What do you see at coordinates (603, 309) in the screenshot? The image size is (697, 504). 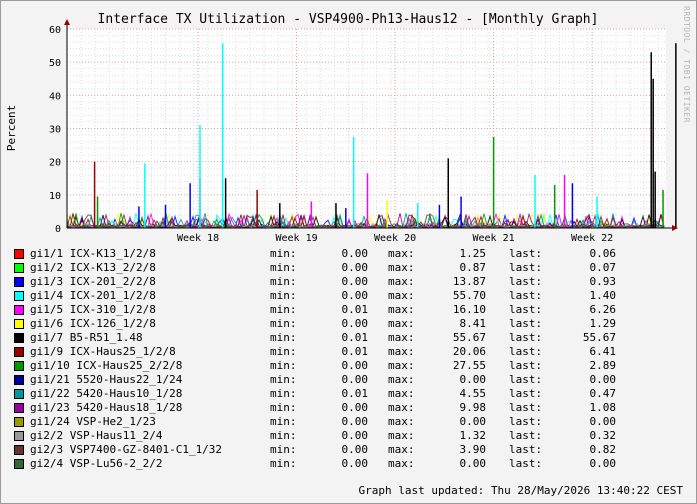 I see `legend-last-value: 6.26` at bounding box center [603, 309].